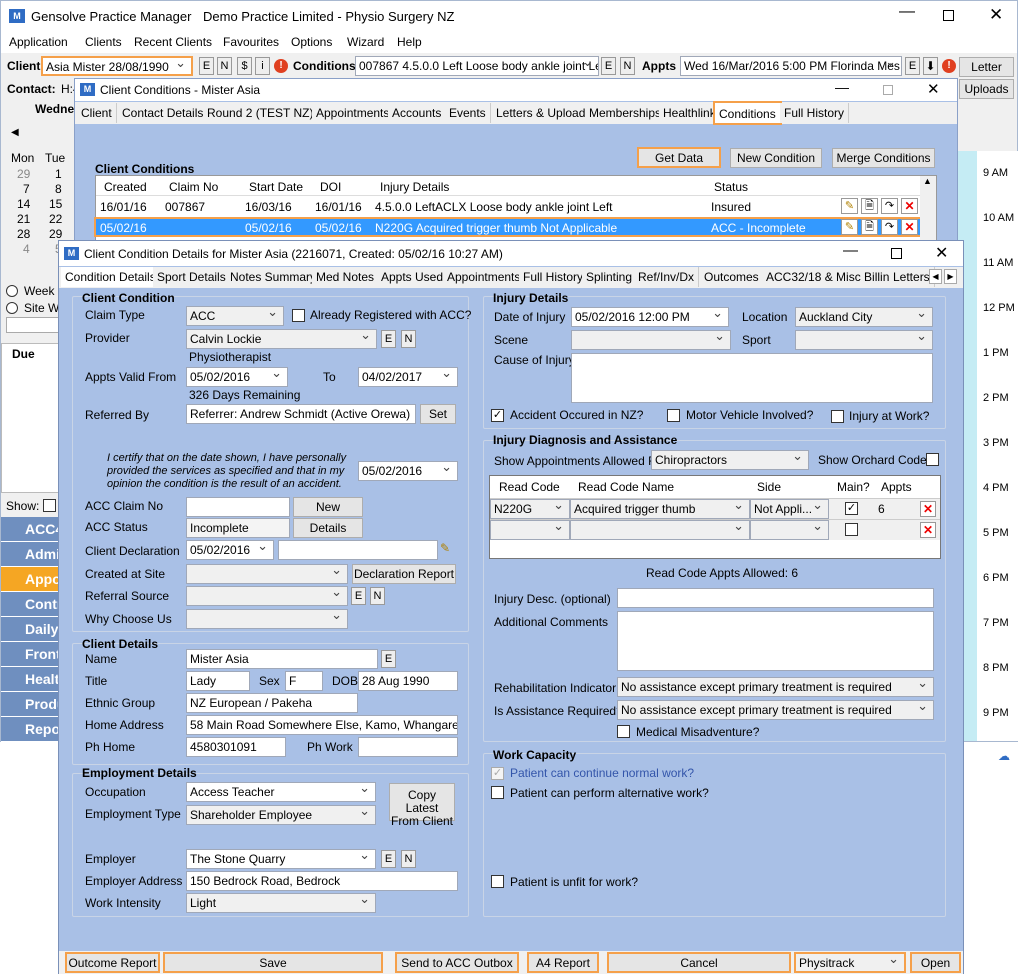  What do you see at coordinates (932, 459) in the screenshot?
I see `show-orchard-codes-checkbox` at bounding box center [932, 459].